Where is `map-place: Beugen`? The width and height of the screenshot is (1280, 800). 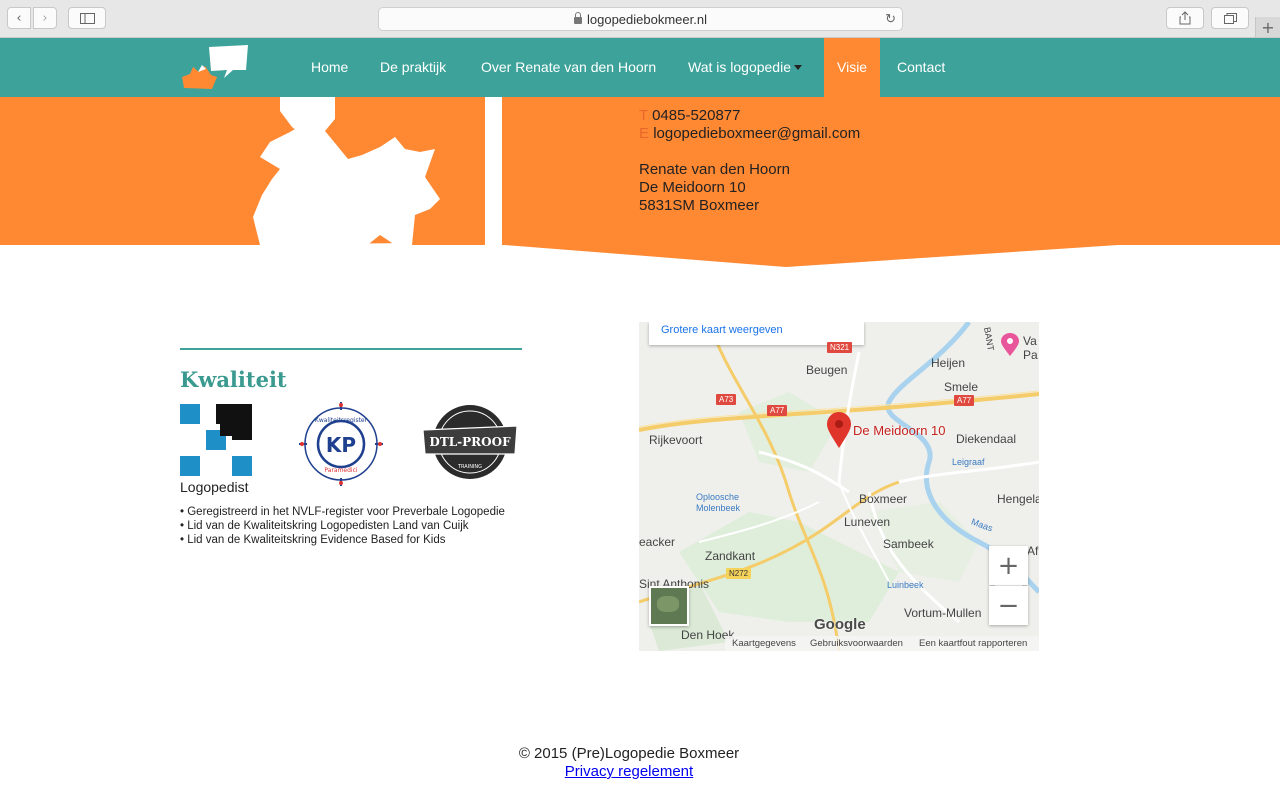
map-place: Beugen is located at coordinates (827, 370).